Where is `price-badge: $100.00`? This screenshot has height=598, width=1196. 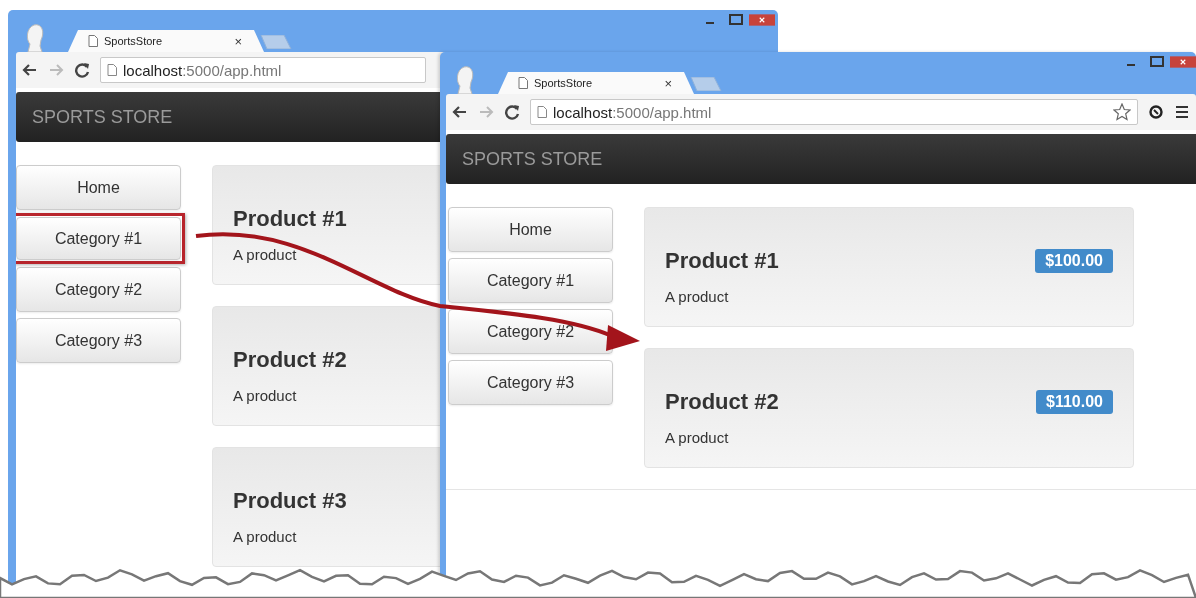
price-badge: $100.00 is located at coordinates (1074, 261).